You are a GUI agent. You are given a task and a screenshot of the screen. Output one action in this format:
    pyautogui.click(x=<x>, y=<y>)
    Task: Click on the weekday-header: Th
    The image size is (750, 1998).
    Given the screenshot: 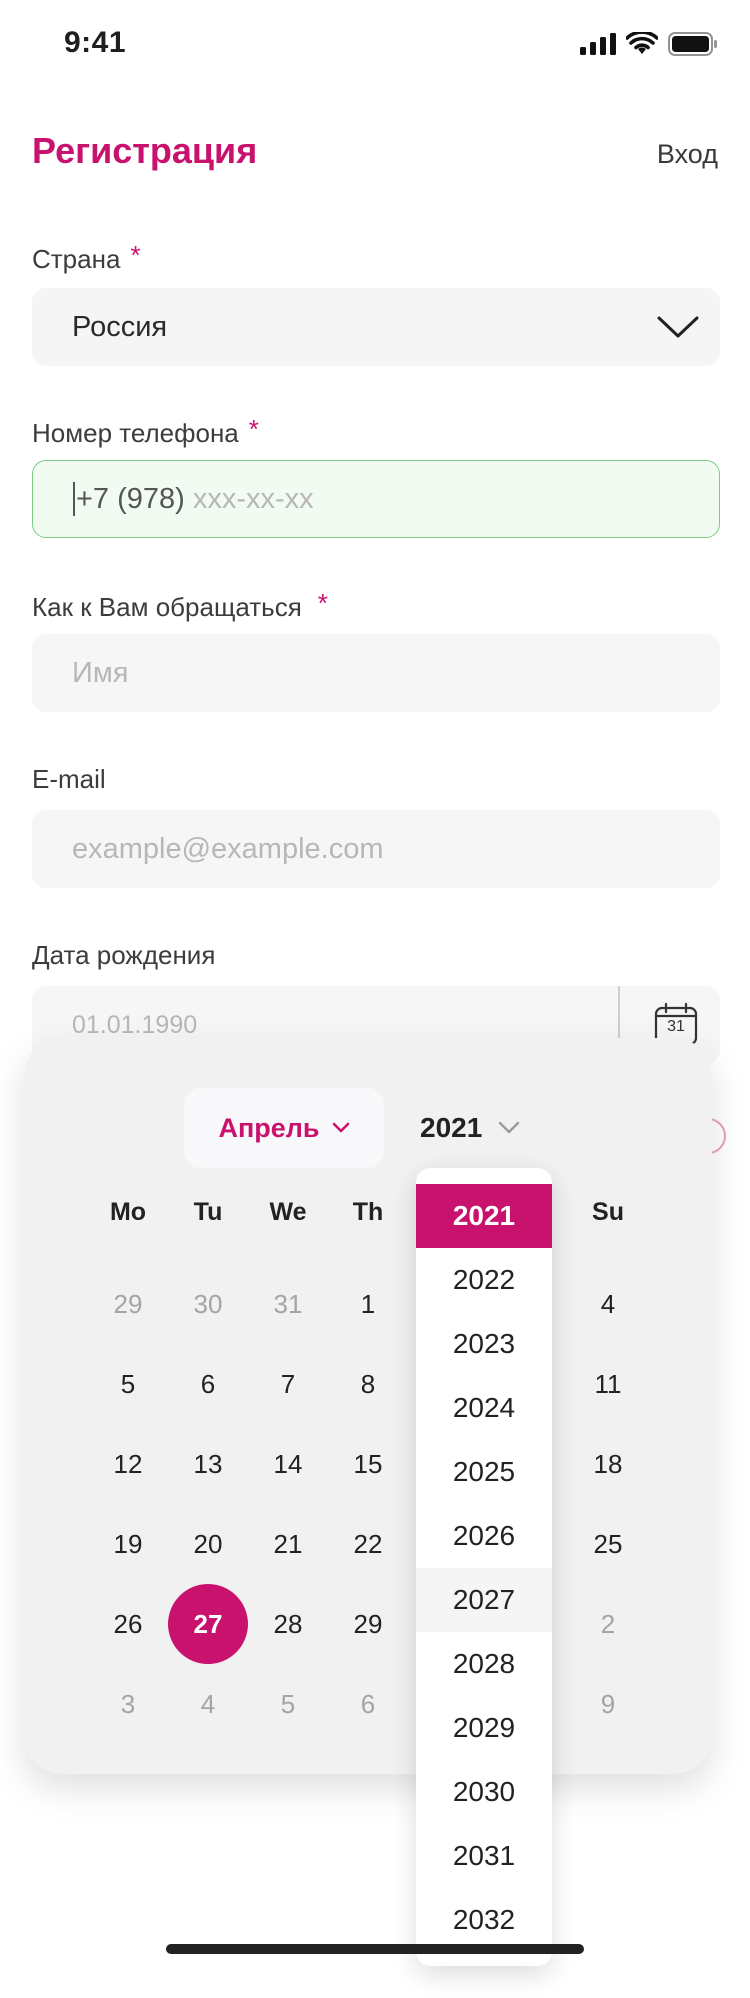 What is the action you would take?
    pyautogui.click(x=368, y=1212)
    